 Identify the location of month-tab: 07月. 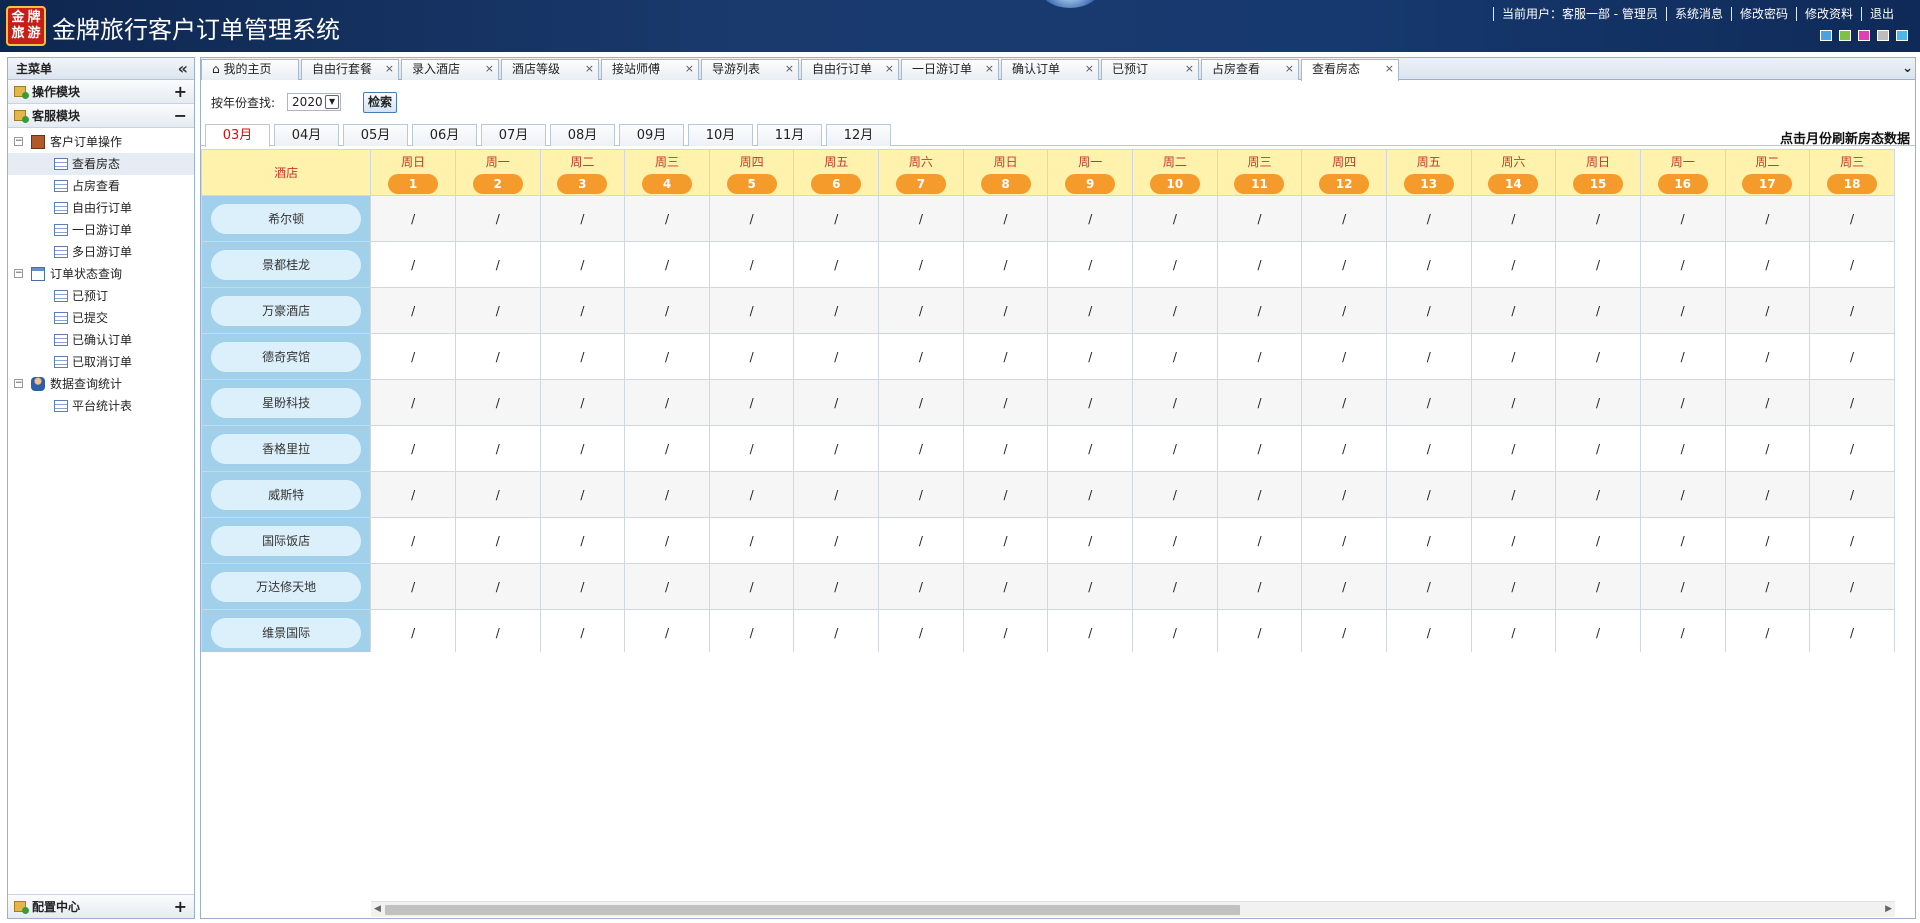
(513, 135).